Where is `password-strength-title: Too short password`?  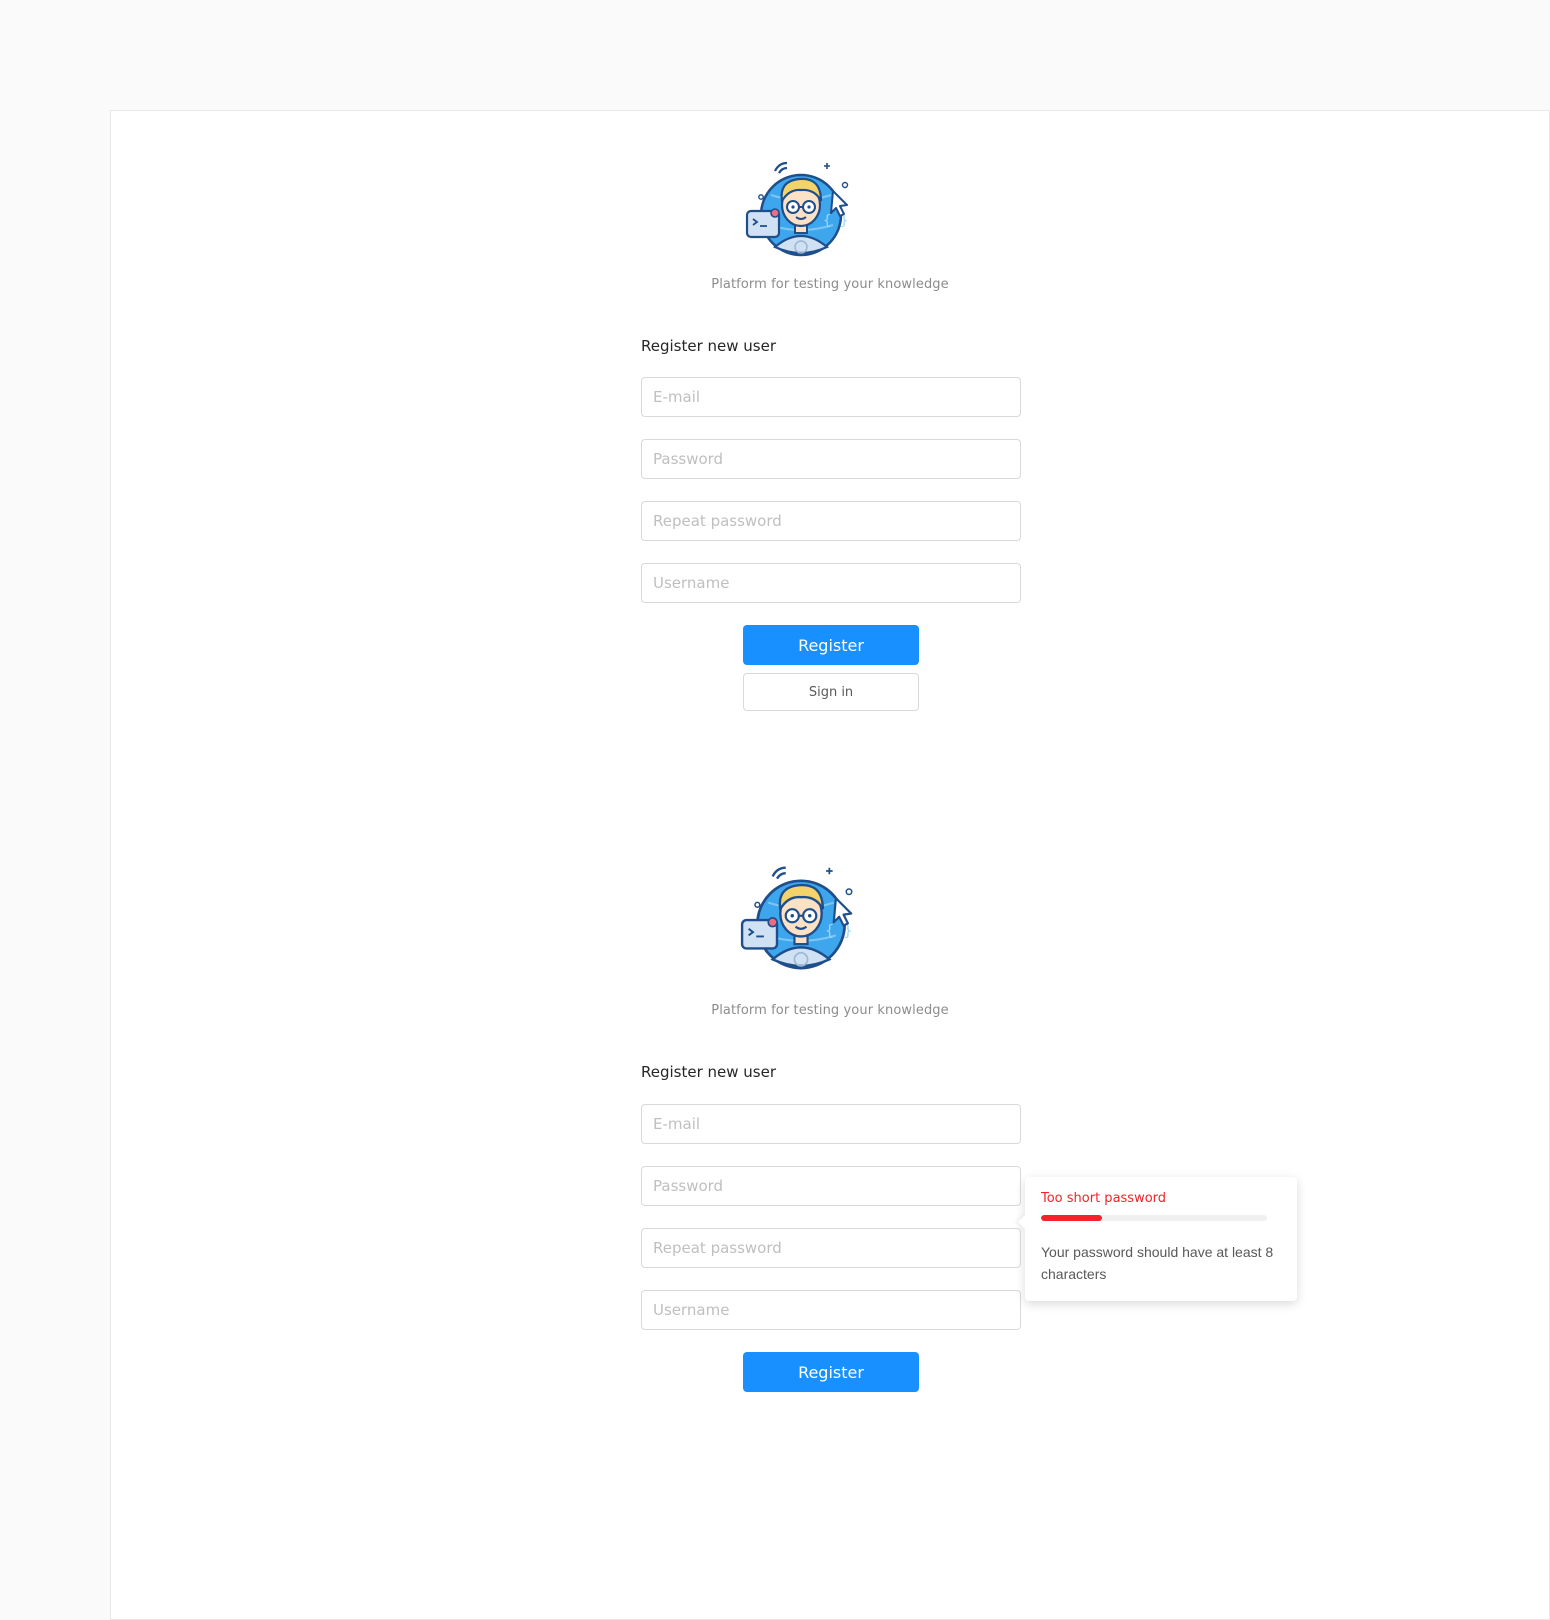
password-strength-title: Too short password is located at coordinates (1104, 1198).